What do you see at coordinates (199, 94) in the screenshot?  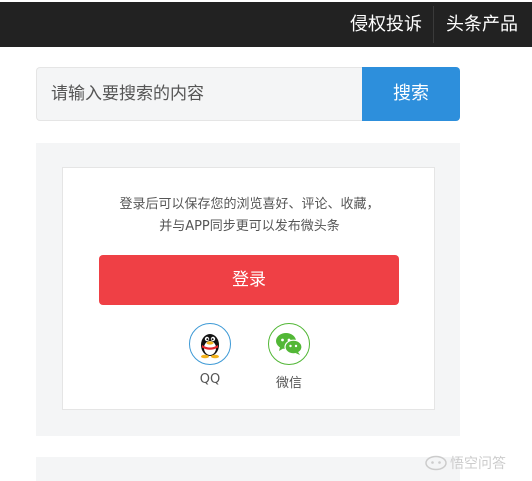 I see `search-input` at bounding box center [199, 94].